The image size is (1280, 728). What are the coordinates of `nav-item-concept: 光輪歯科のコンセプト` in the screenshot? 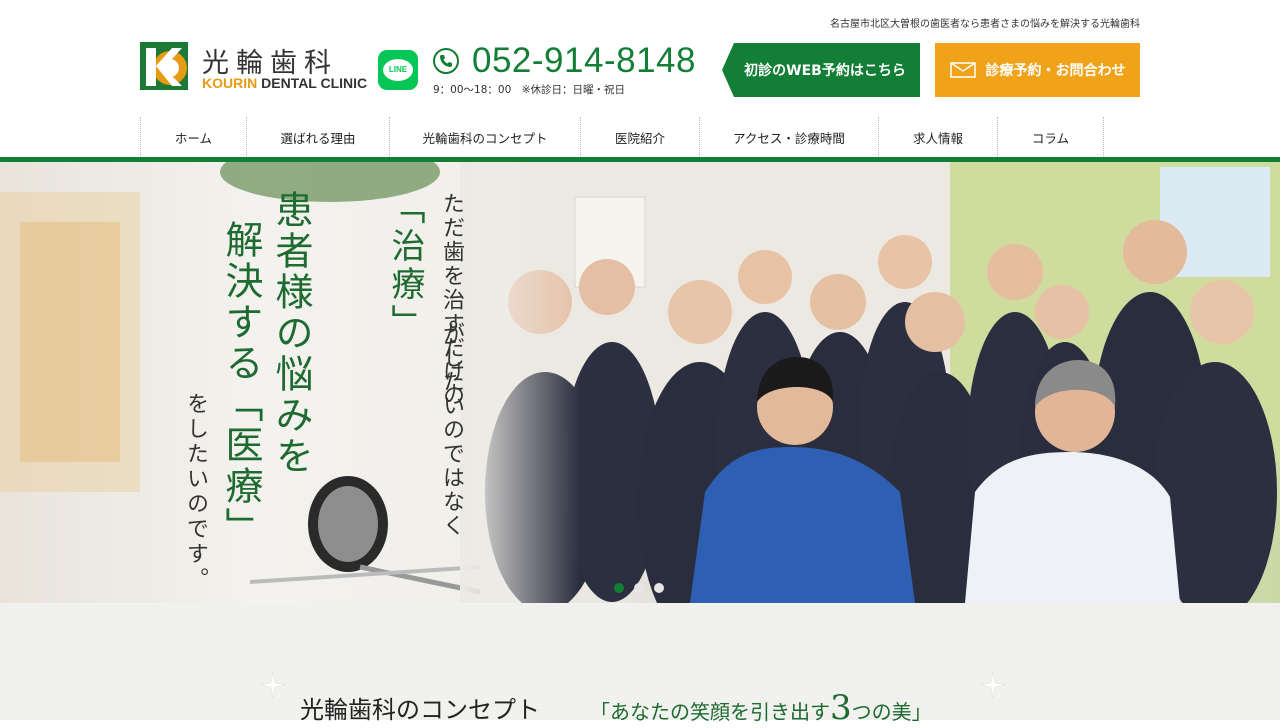 It's located at (485, 137).